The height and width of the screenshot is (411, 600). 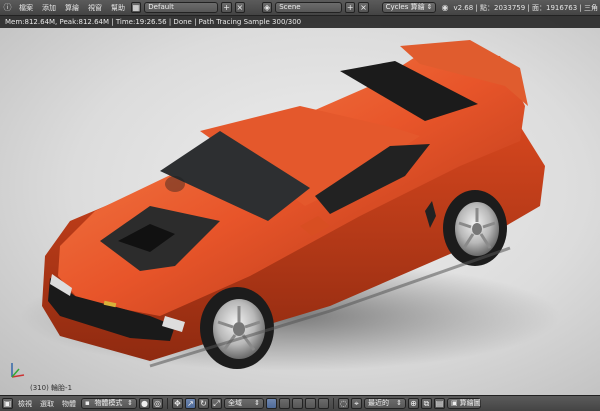 I want to click on mode-label: 物體模式, so click(x=108, y=403).